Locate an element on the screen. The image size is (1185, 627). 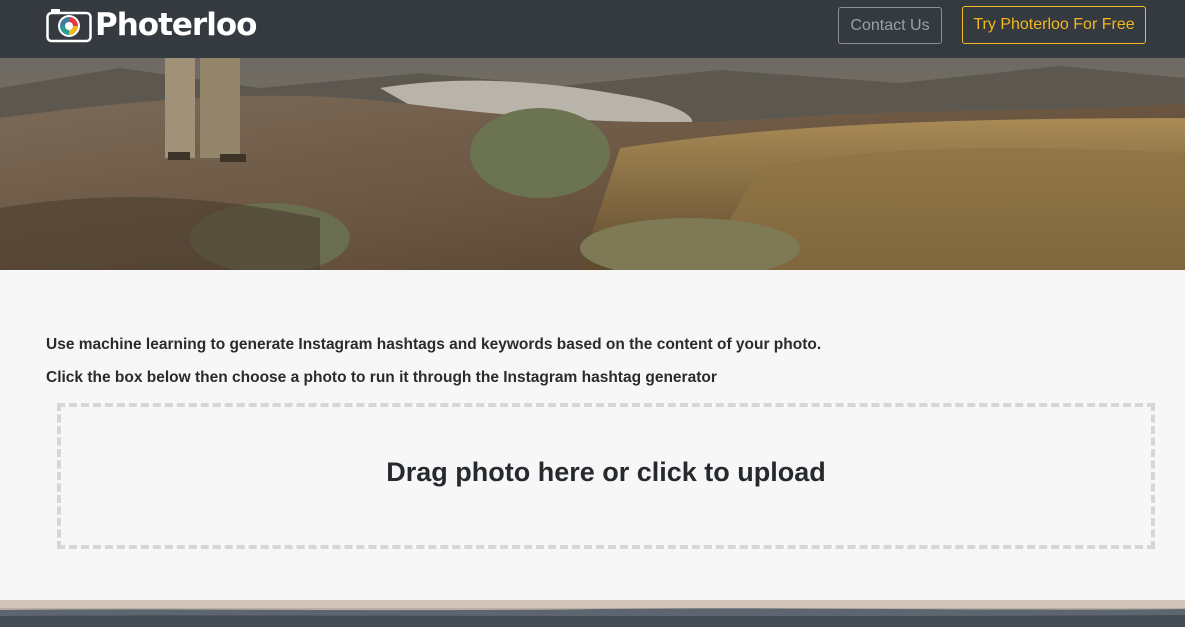
contact-us-button: Contact Us is located at coordinates (890, 25).